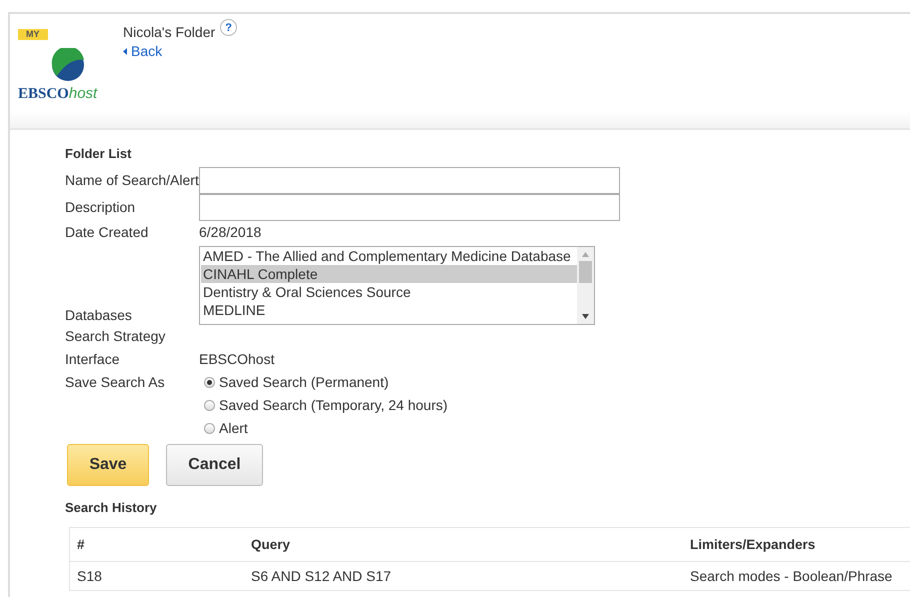 The image size is (910, 597). Describe the element at coordinates (389, 256) in the screenshot. I see `database-option: AMED - The Allied and Complementary Medicine Database` at that location.